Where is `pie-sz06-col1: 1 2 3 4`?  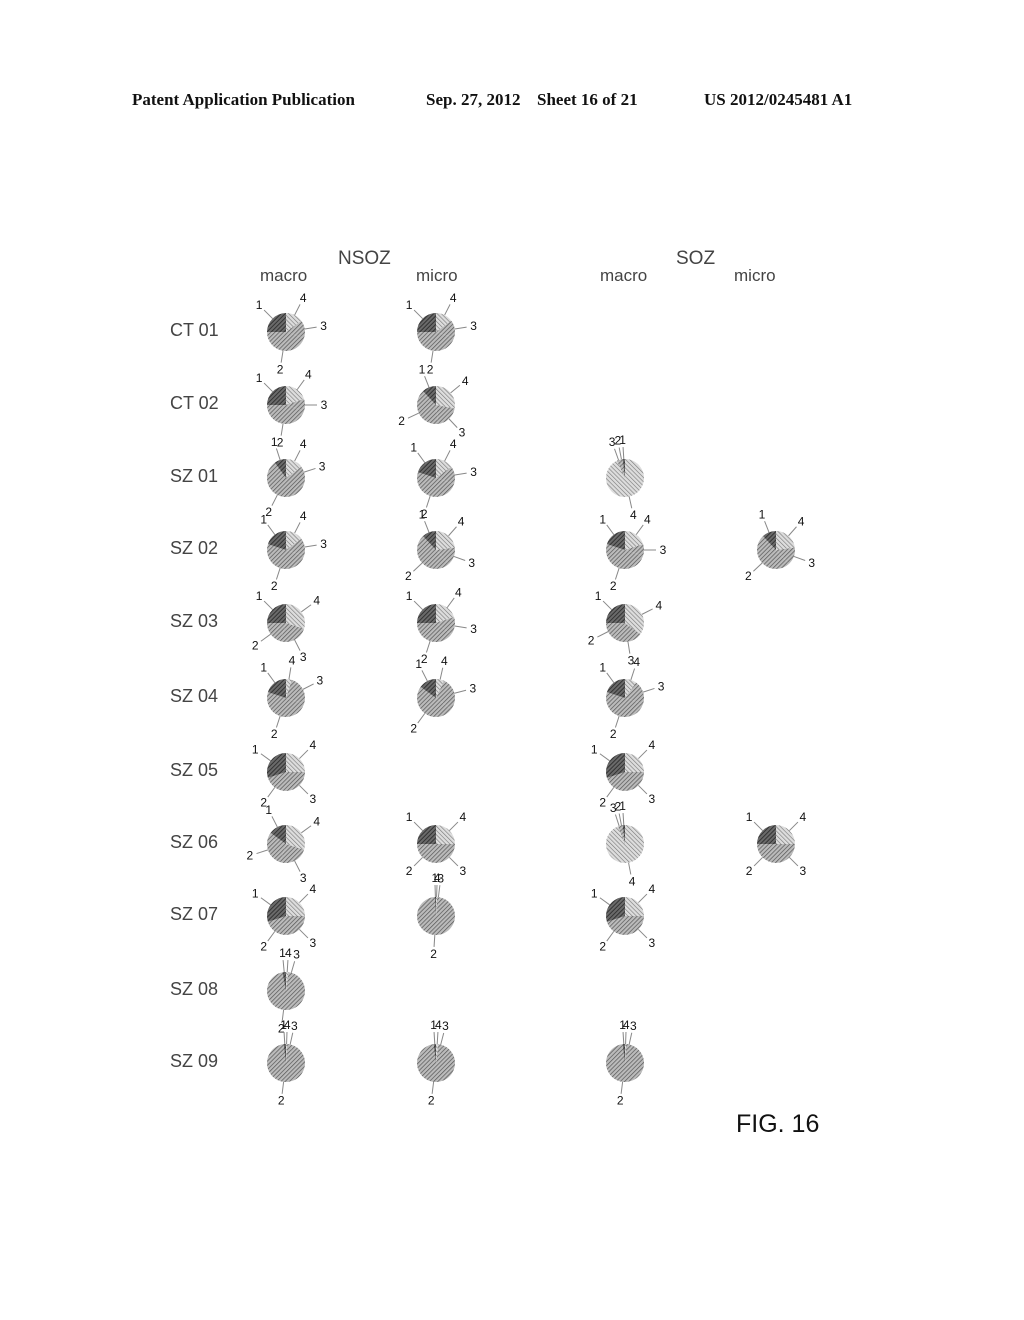 pie-sz06-col1: 1 2 3 4 is located at coordinates (284, 844).